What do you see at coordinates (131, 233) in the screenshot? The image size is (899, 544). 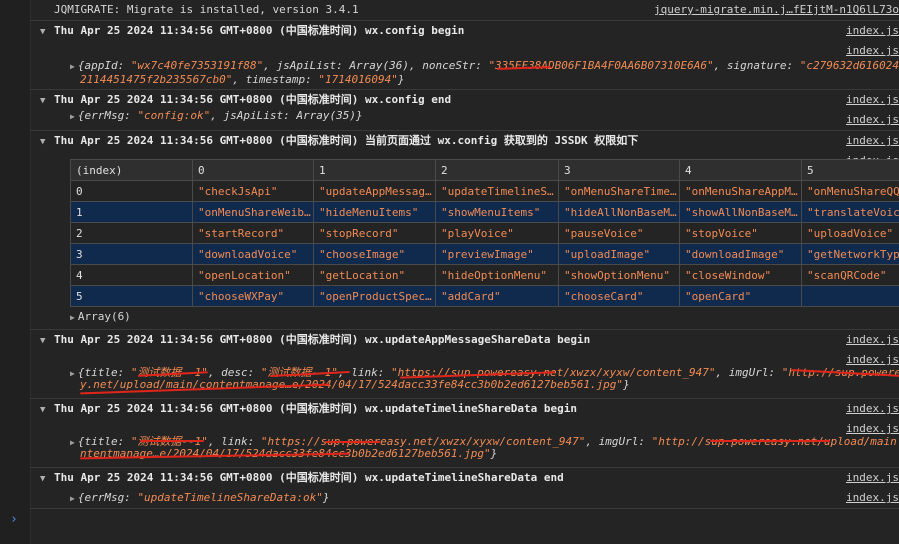 I see `table-cell: 2` at bounding box center [131, 233].